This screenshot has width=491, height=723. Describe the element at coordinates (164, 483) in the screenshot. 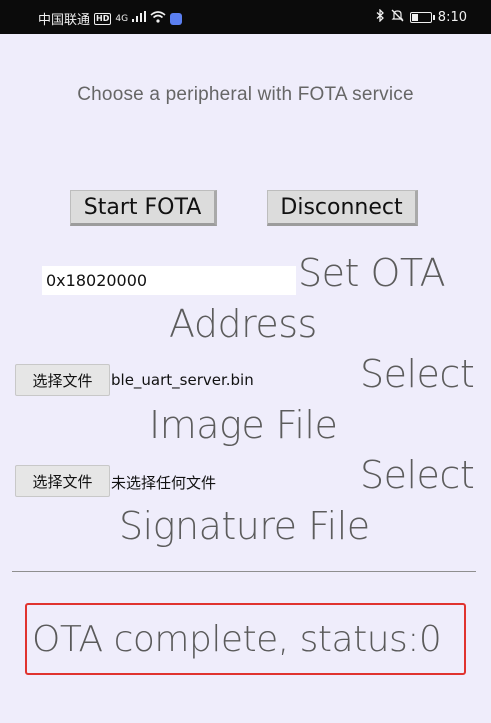

I see `signature-file-name: 未选择任何文件` at that location.